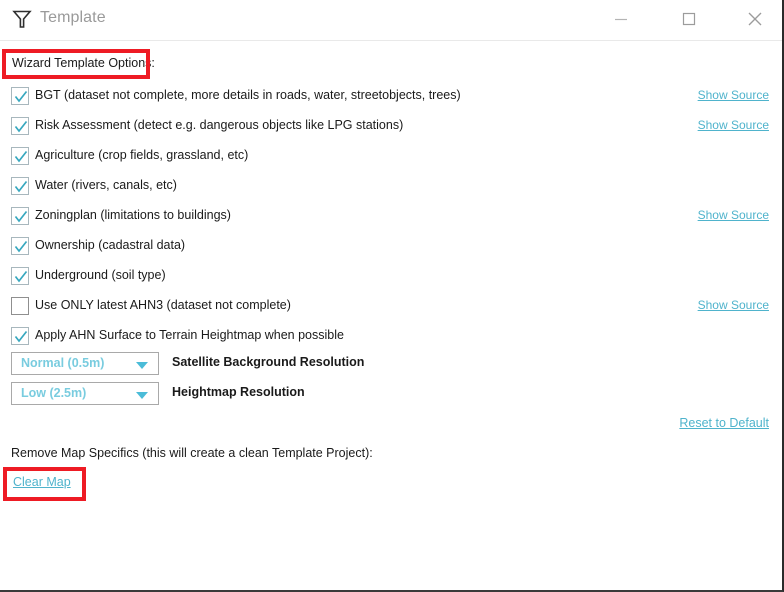 This screenshot has width=784, height=592. What do you see at coordinates (238, 392) in the screenshot?
I see `dropdown-caption: Heightmap Resolution` at bounding box center [238, 392].